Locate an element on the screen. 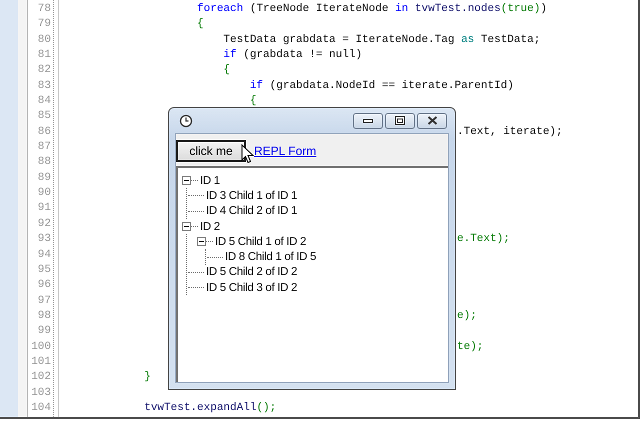 This screenshot has height=424, width=644. line-number: 79 is located at coordinates (44, 24).